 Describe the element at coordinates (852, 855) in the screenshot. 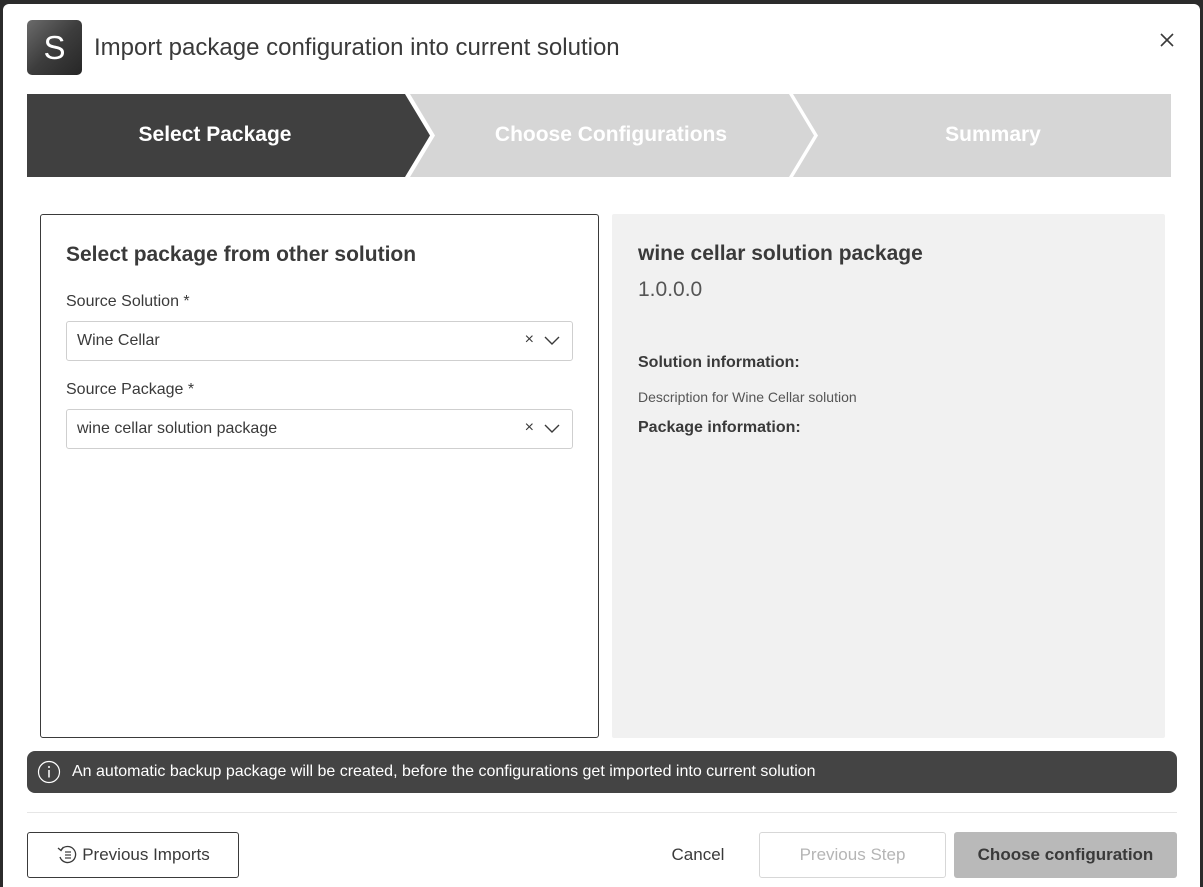

I see `previous-step-button: Previous Step` at that location.